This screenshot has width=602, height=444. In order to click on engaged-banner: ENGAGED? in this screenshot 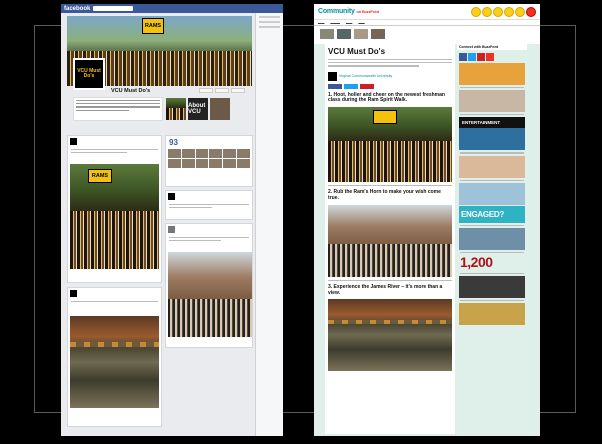, I will do `click(492, 214)`.